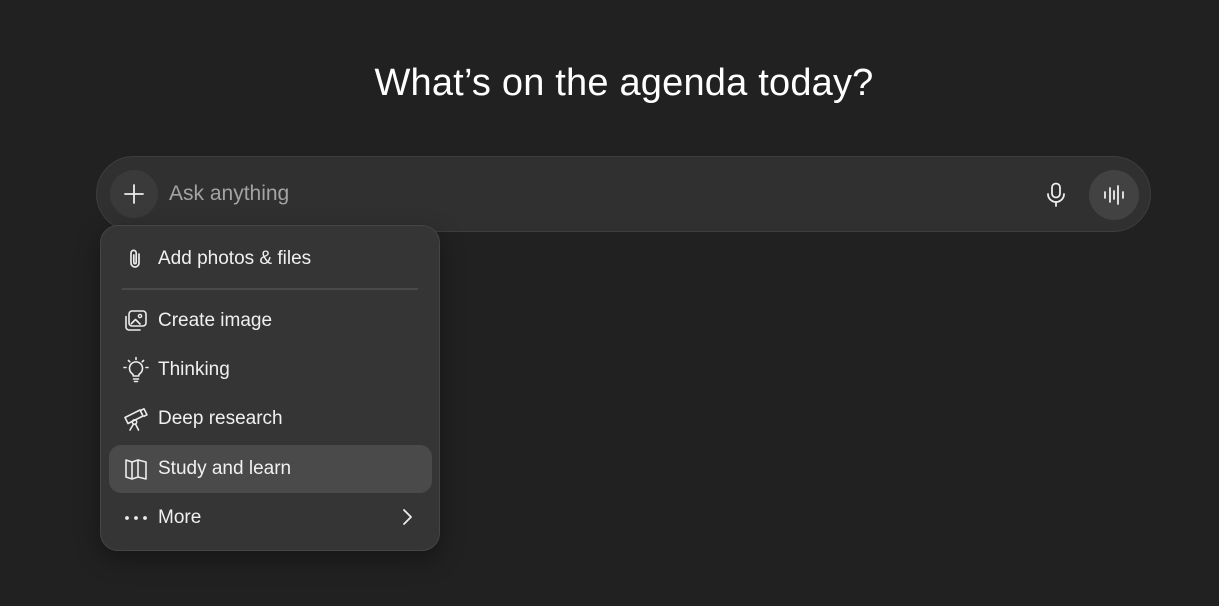  What do you see at coordinates (270, 289) in the screenshot?
I see `menu-divider` at bounding box center [270, 289].